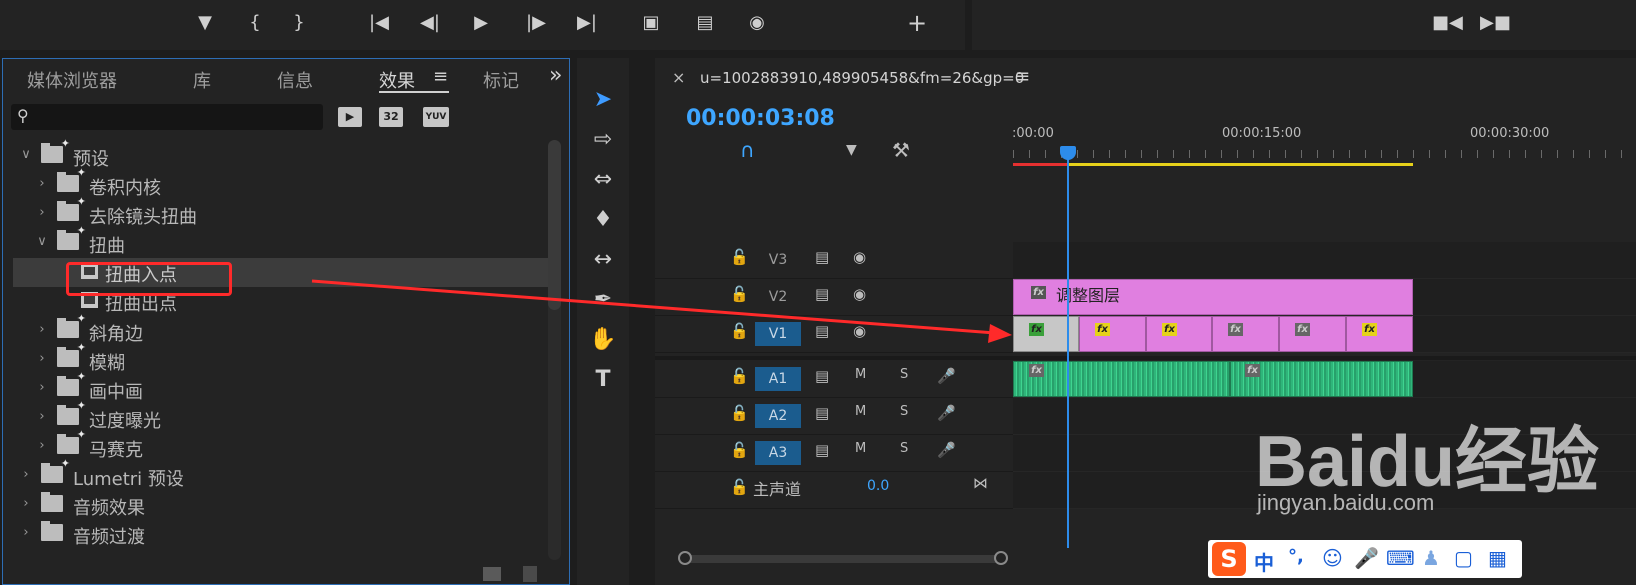 The width and height of the screenshot is (1636, 585). What do you see at coordinates (1296, 556) in the screenshot?
I see `ime-punctuation-toggle: °,` at bounding box center [1296, 556].